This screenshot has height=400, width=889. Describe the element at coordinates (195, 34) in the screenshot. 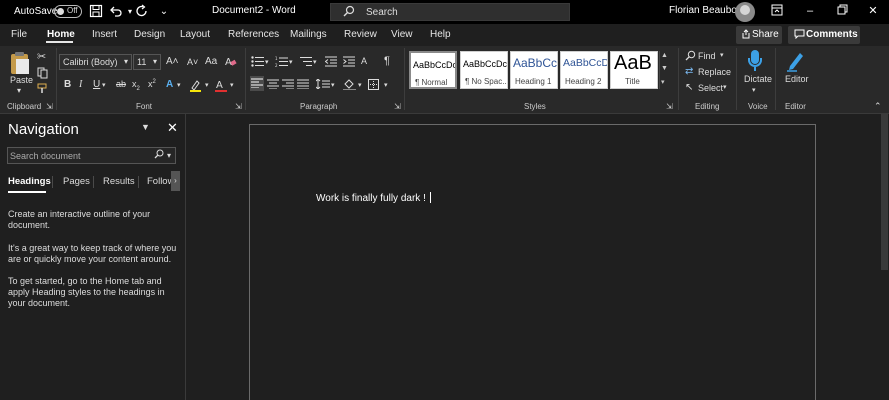

I see `tab-layout: Layout` at that location.